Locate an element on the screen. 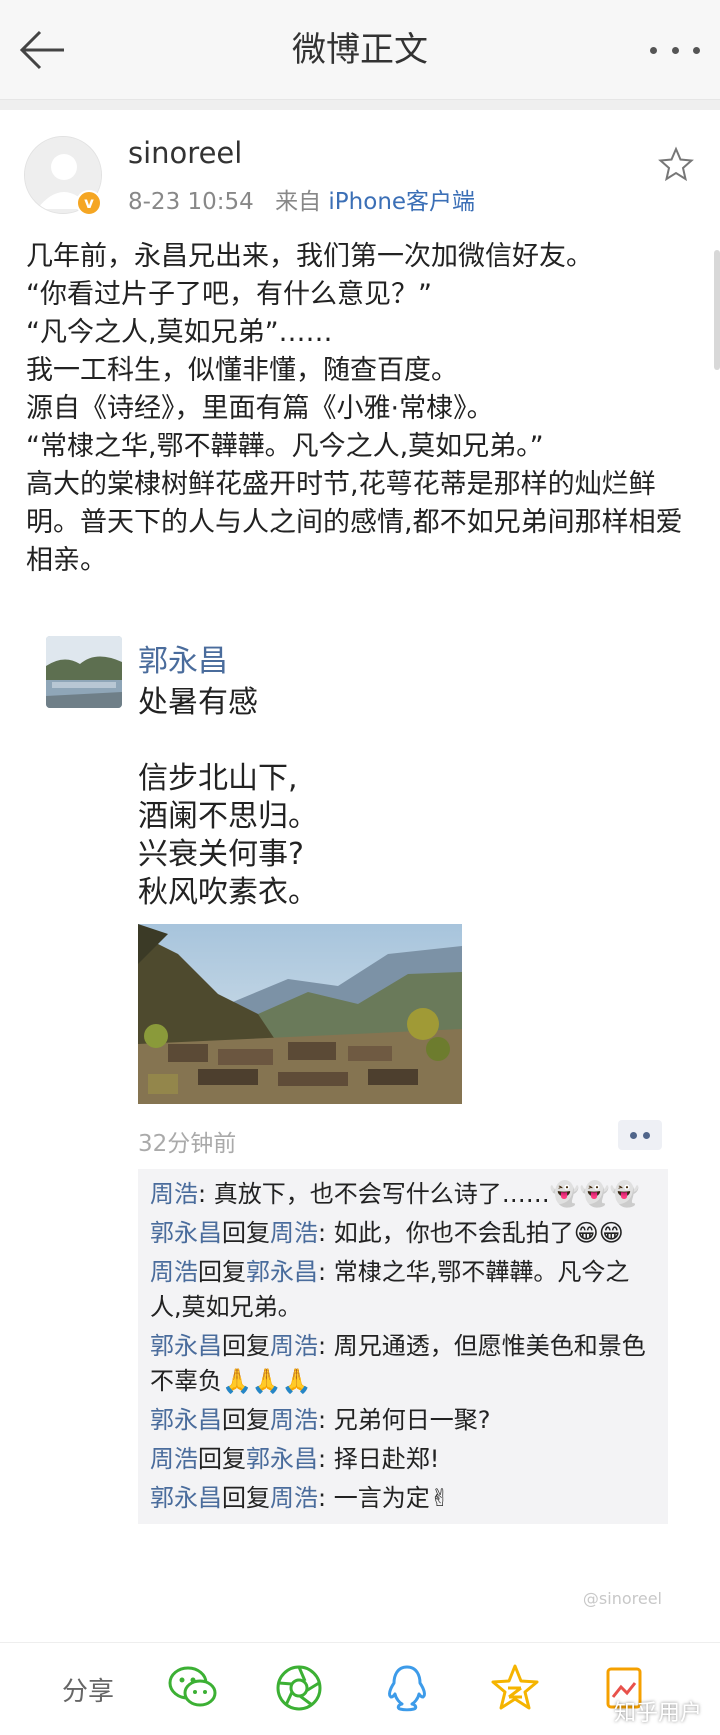 The width and height of the screenshot is (720, 1735). qq-icon is located at coordinates (407, 1688).